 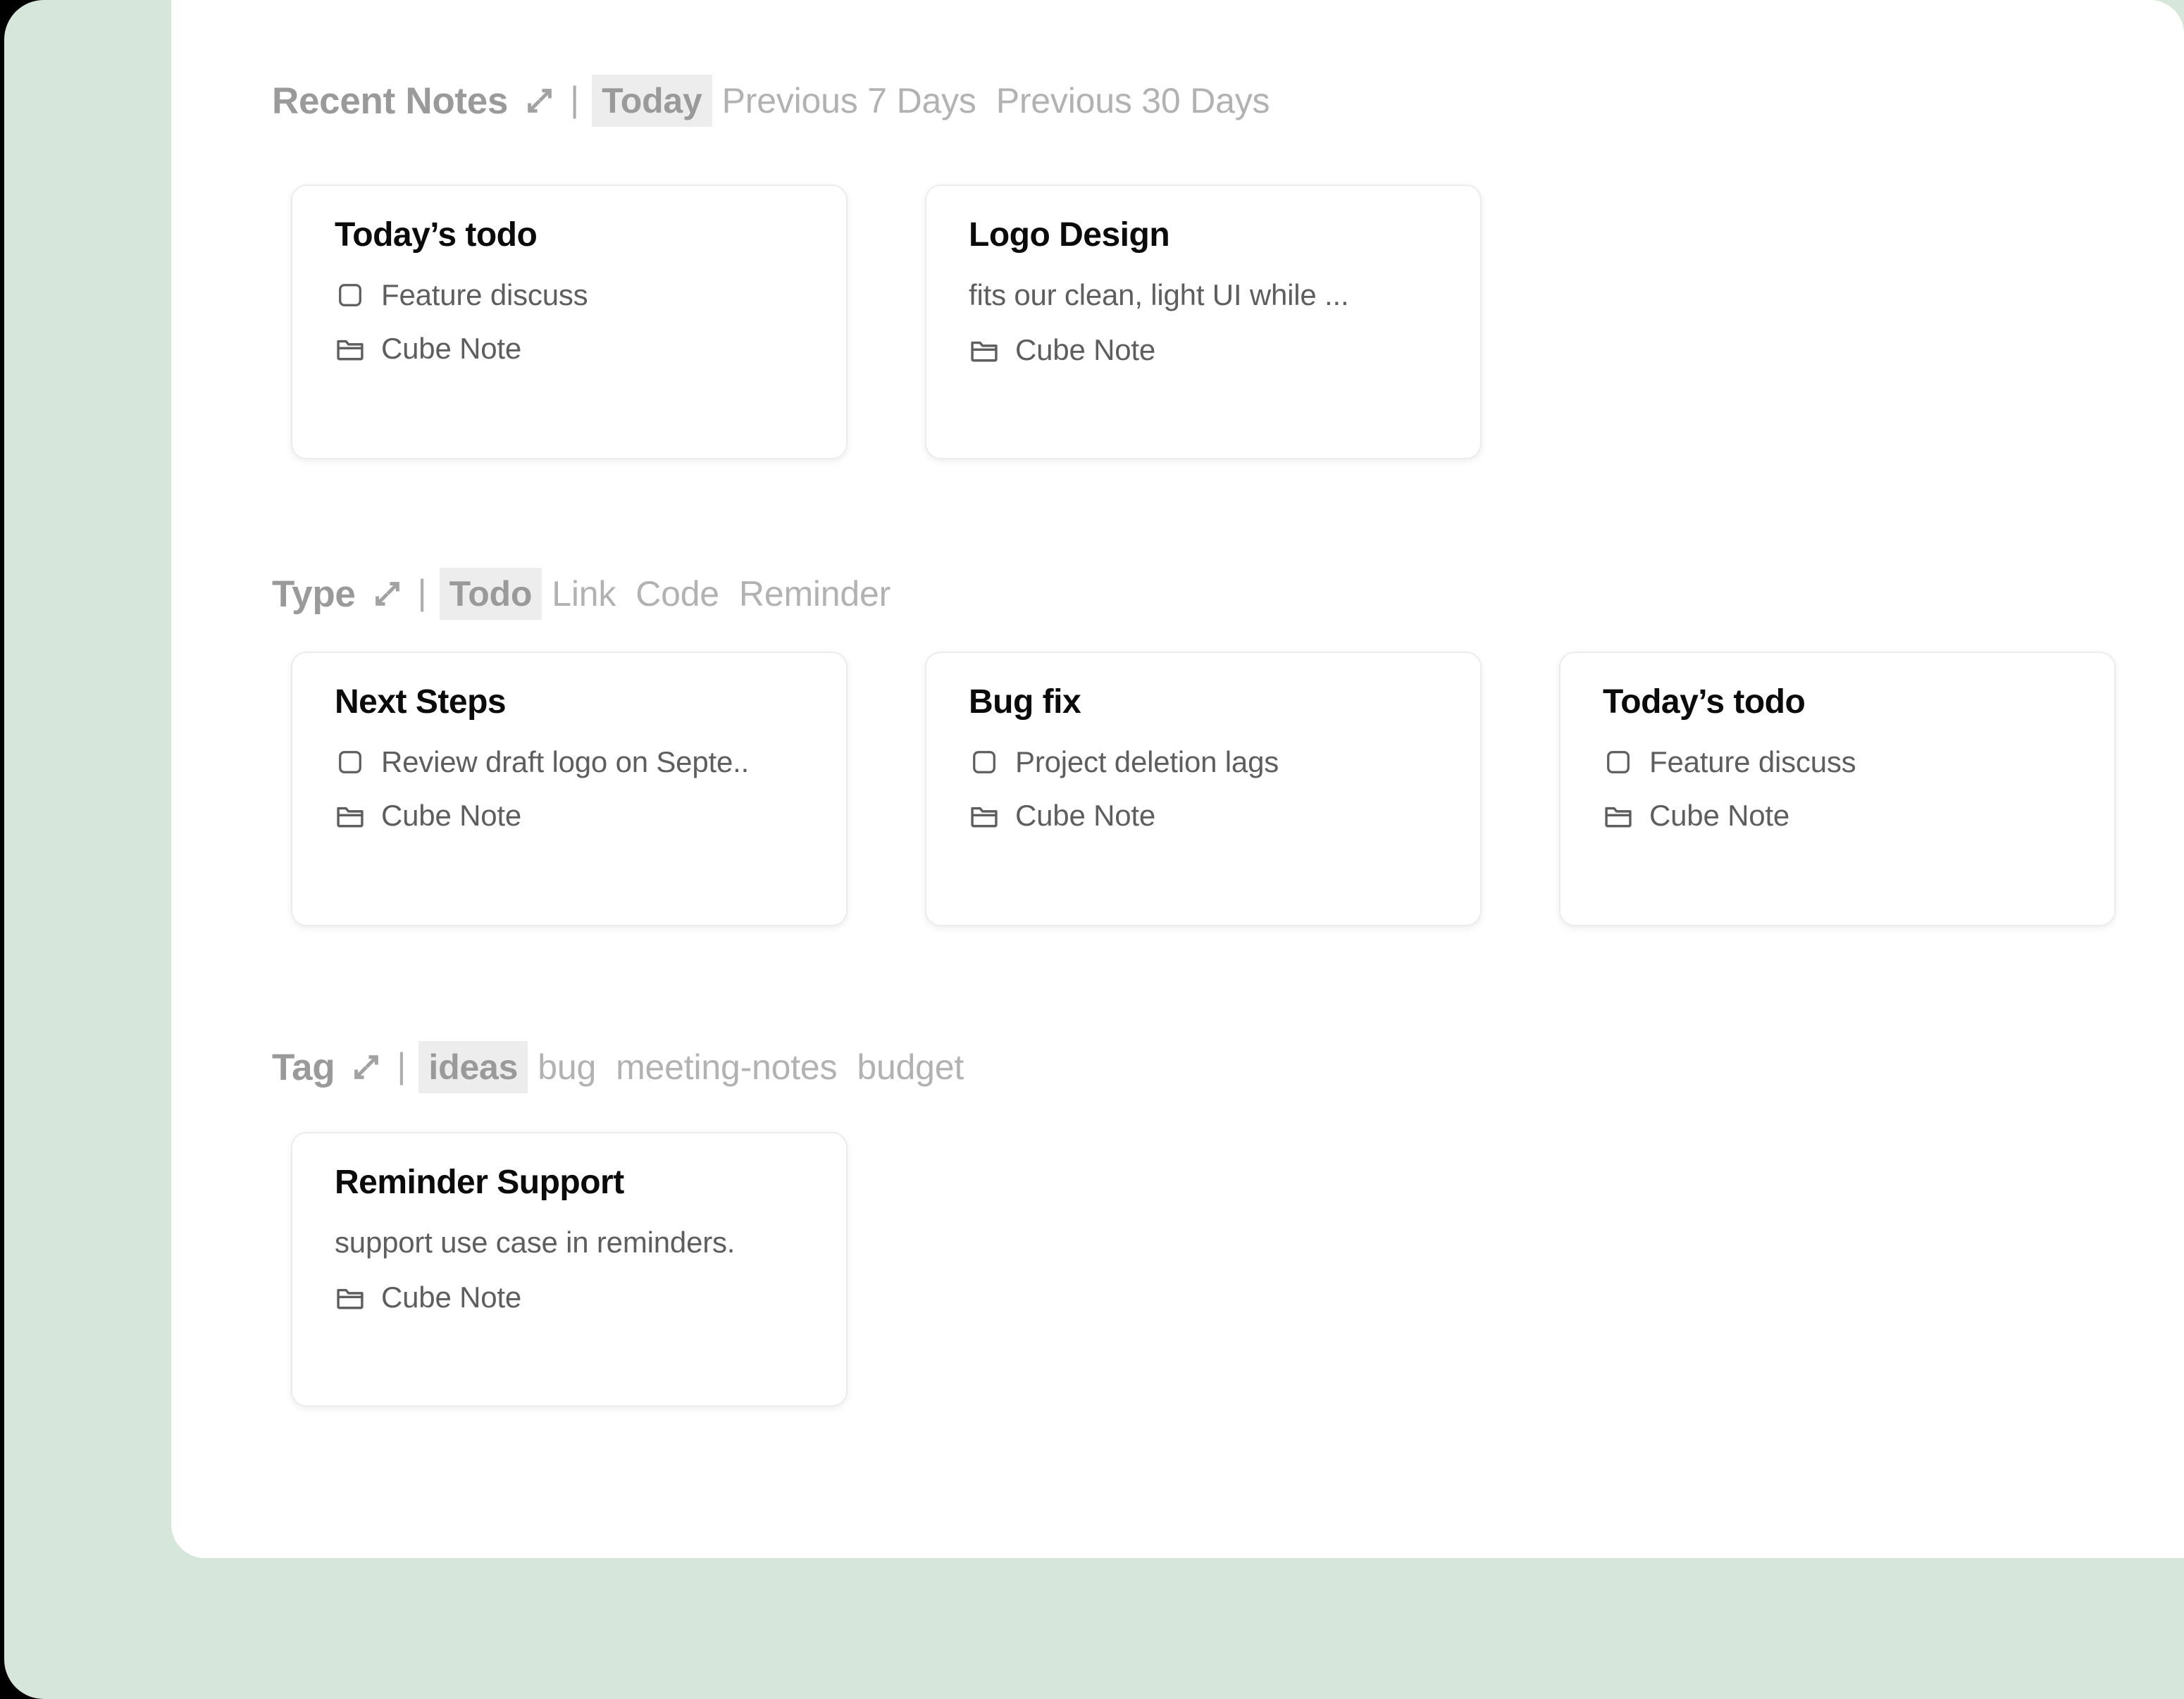 I want to click on filter-tag-meeting-notes: meeting-notes, so click(x=726, y=1067).